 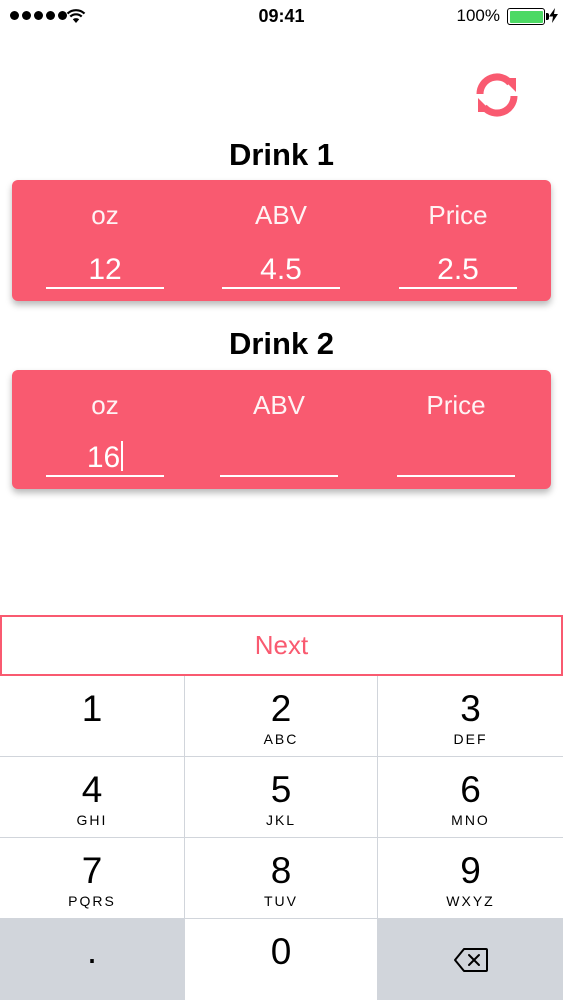 I want to click on drink1-price-input: 2.5, so click(x=458, y=270).